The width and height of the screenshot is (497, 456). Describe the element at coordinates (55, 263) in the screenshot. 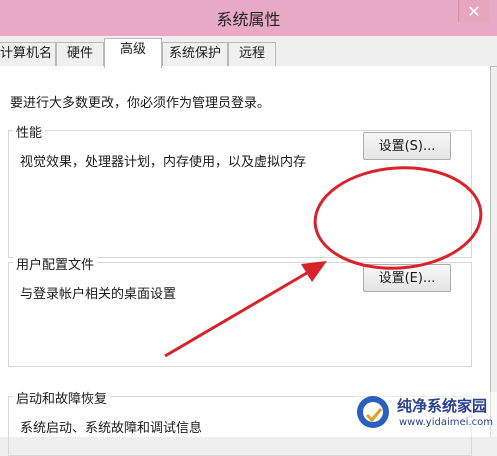

I see `user-profiles-group-title: 用户配置文件` at that location.